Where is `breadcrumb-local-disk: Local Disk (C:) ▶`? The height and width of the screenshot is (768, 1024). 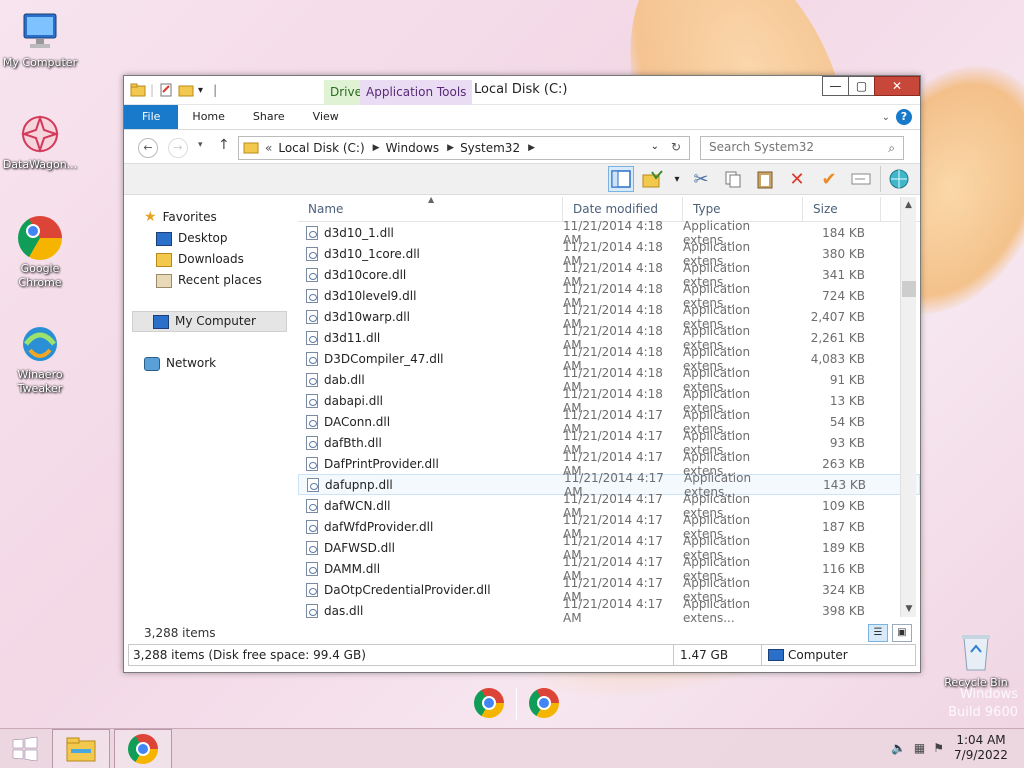
breadcrumb-local-disk: Local Disk (C:) ▶ is located at coordinates (328, 148).